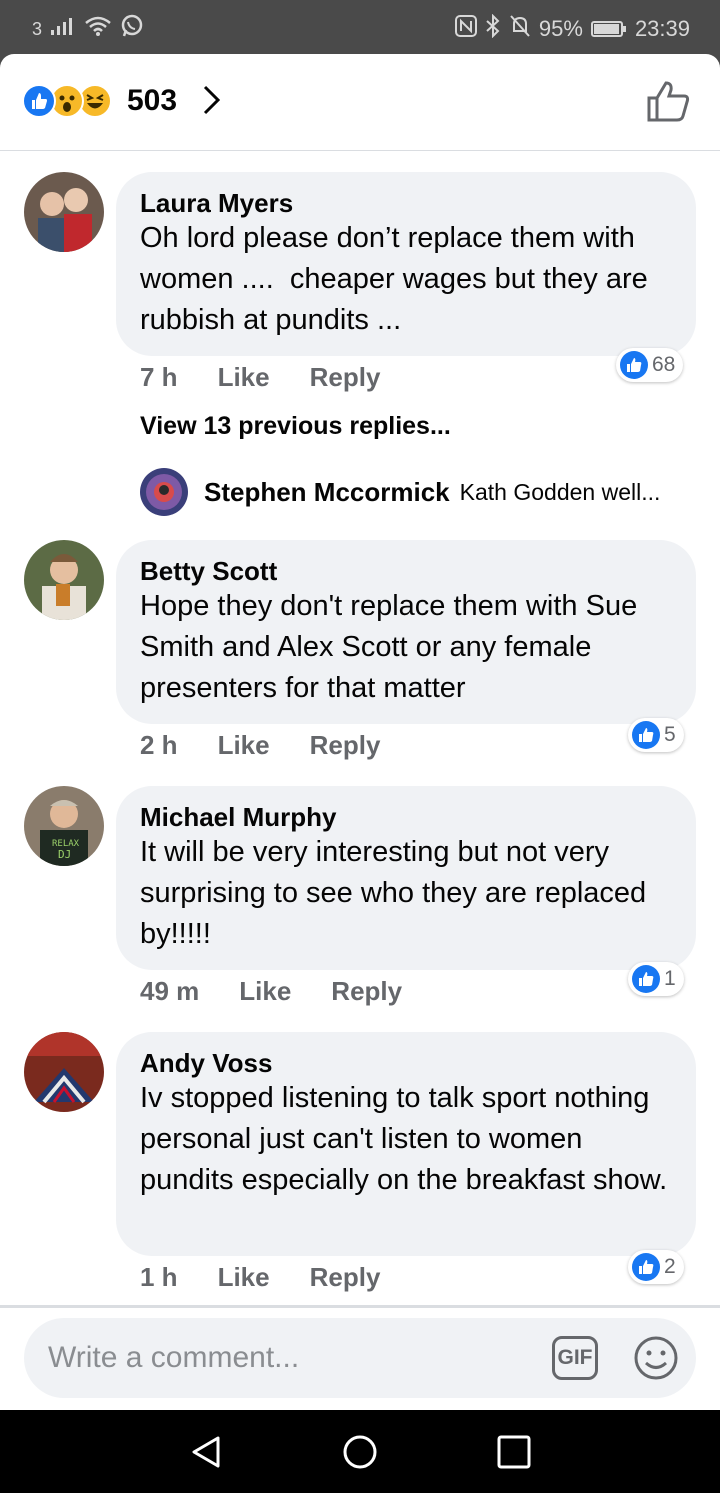  What do you see at coordinates (560, 28) in the screenshot?
I see `battery-percent: 95%` at bounding box center [560, 28].